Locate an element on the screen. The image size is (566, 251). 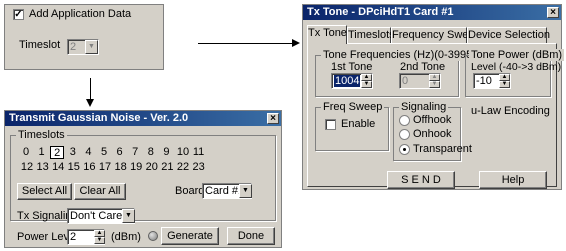
first-tone-label: 1st Tone is located at coordinates (352, 67).